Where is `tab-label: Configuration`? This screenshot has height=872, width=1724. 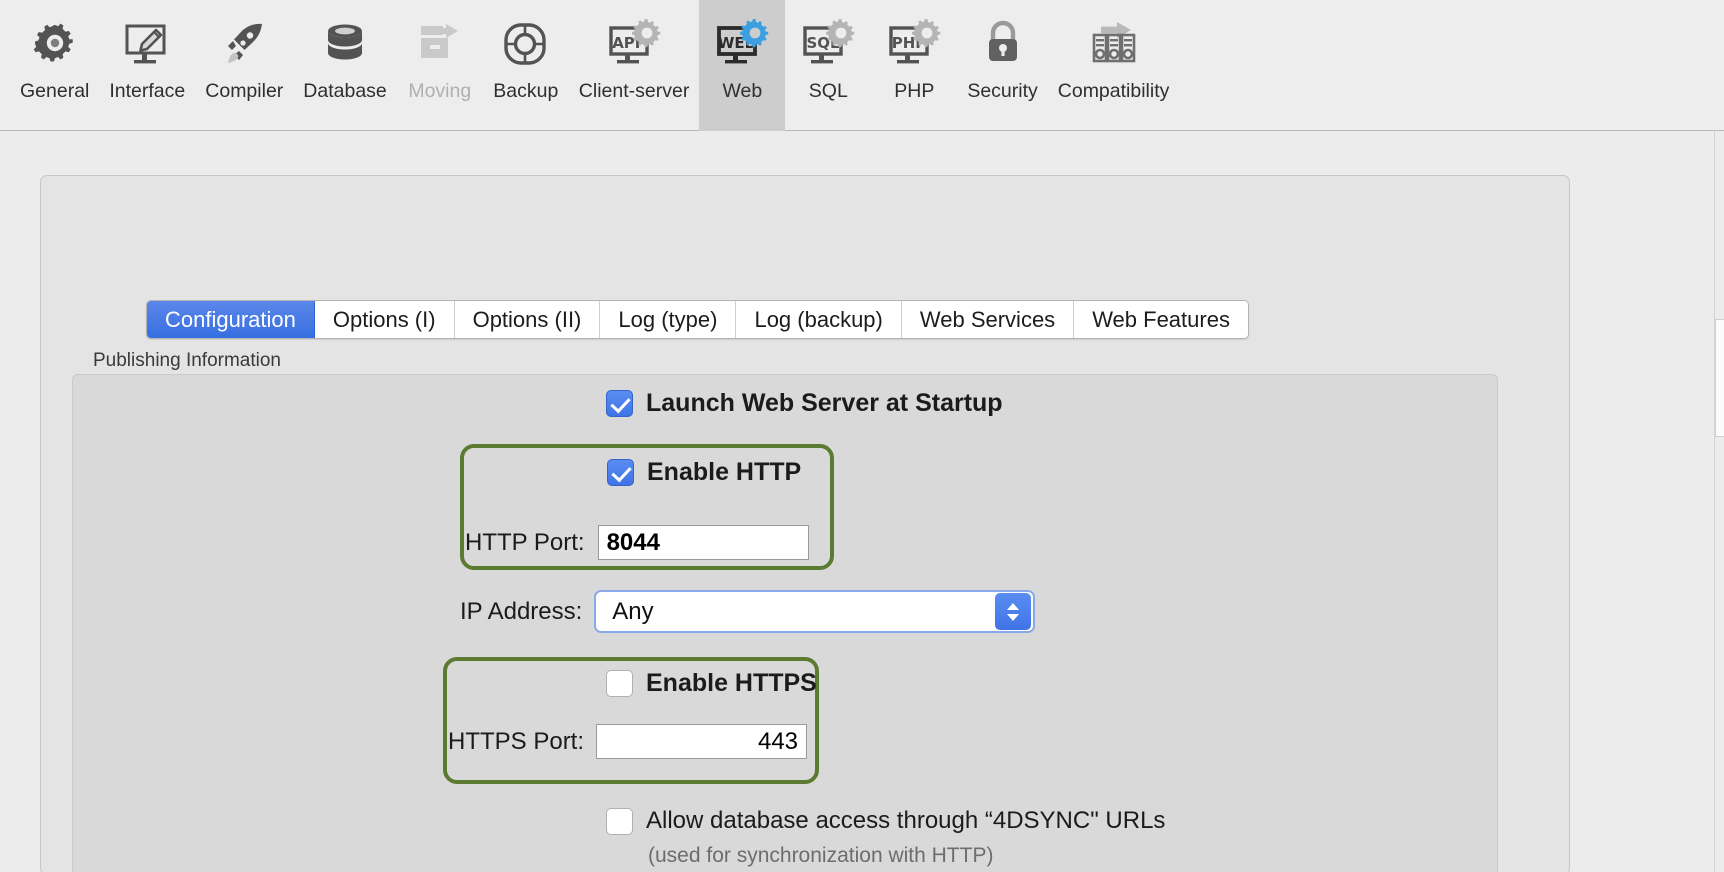 tab-label: Configuration is located at coordinates (230, 319).